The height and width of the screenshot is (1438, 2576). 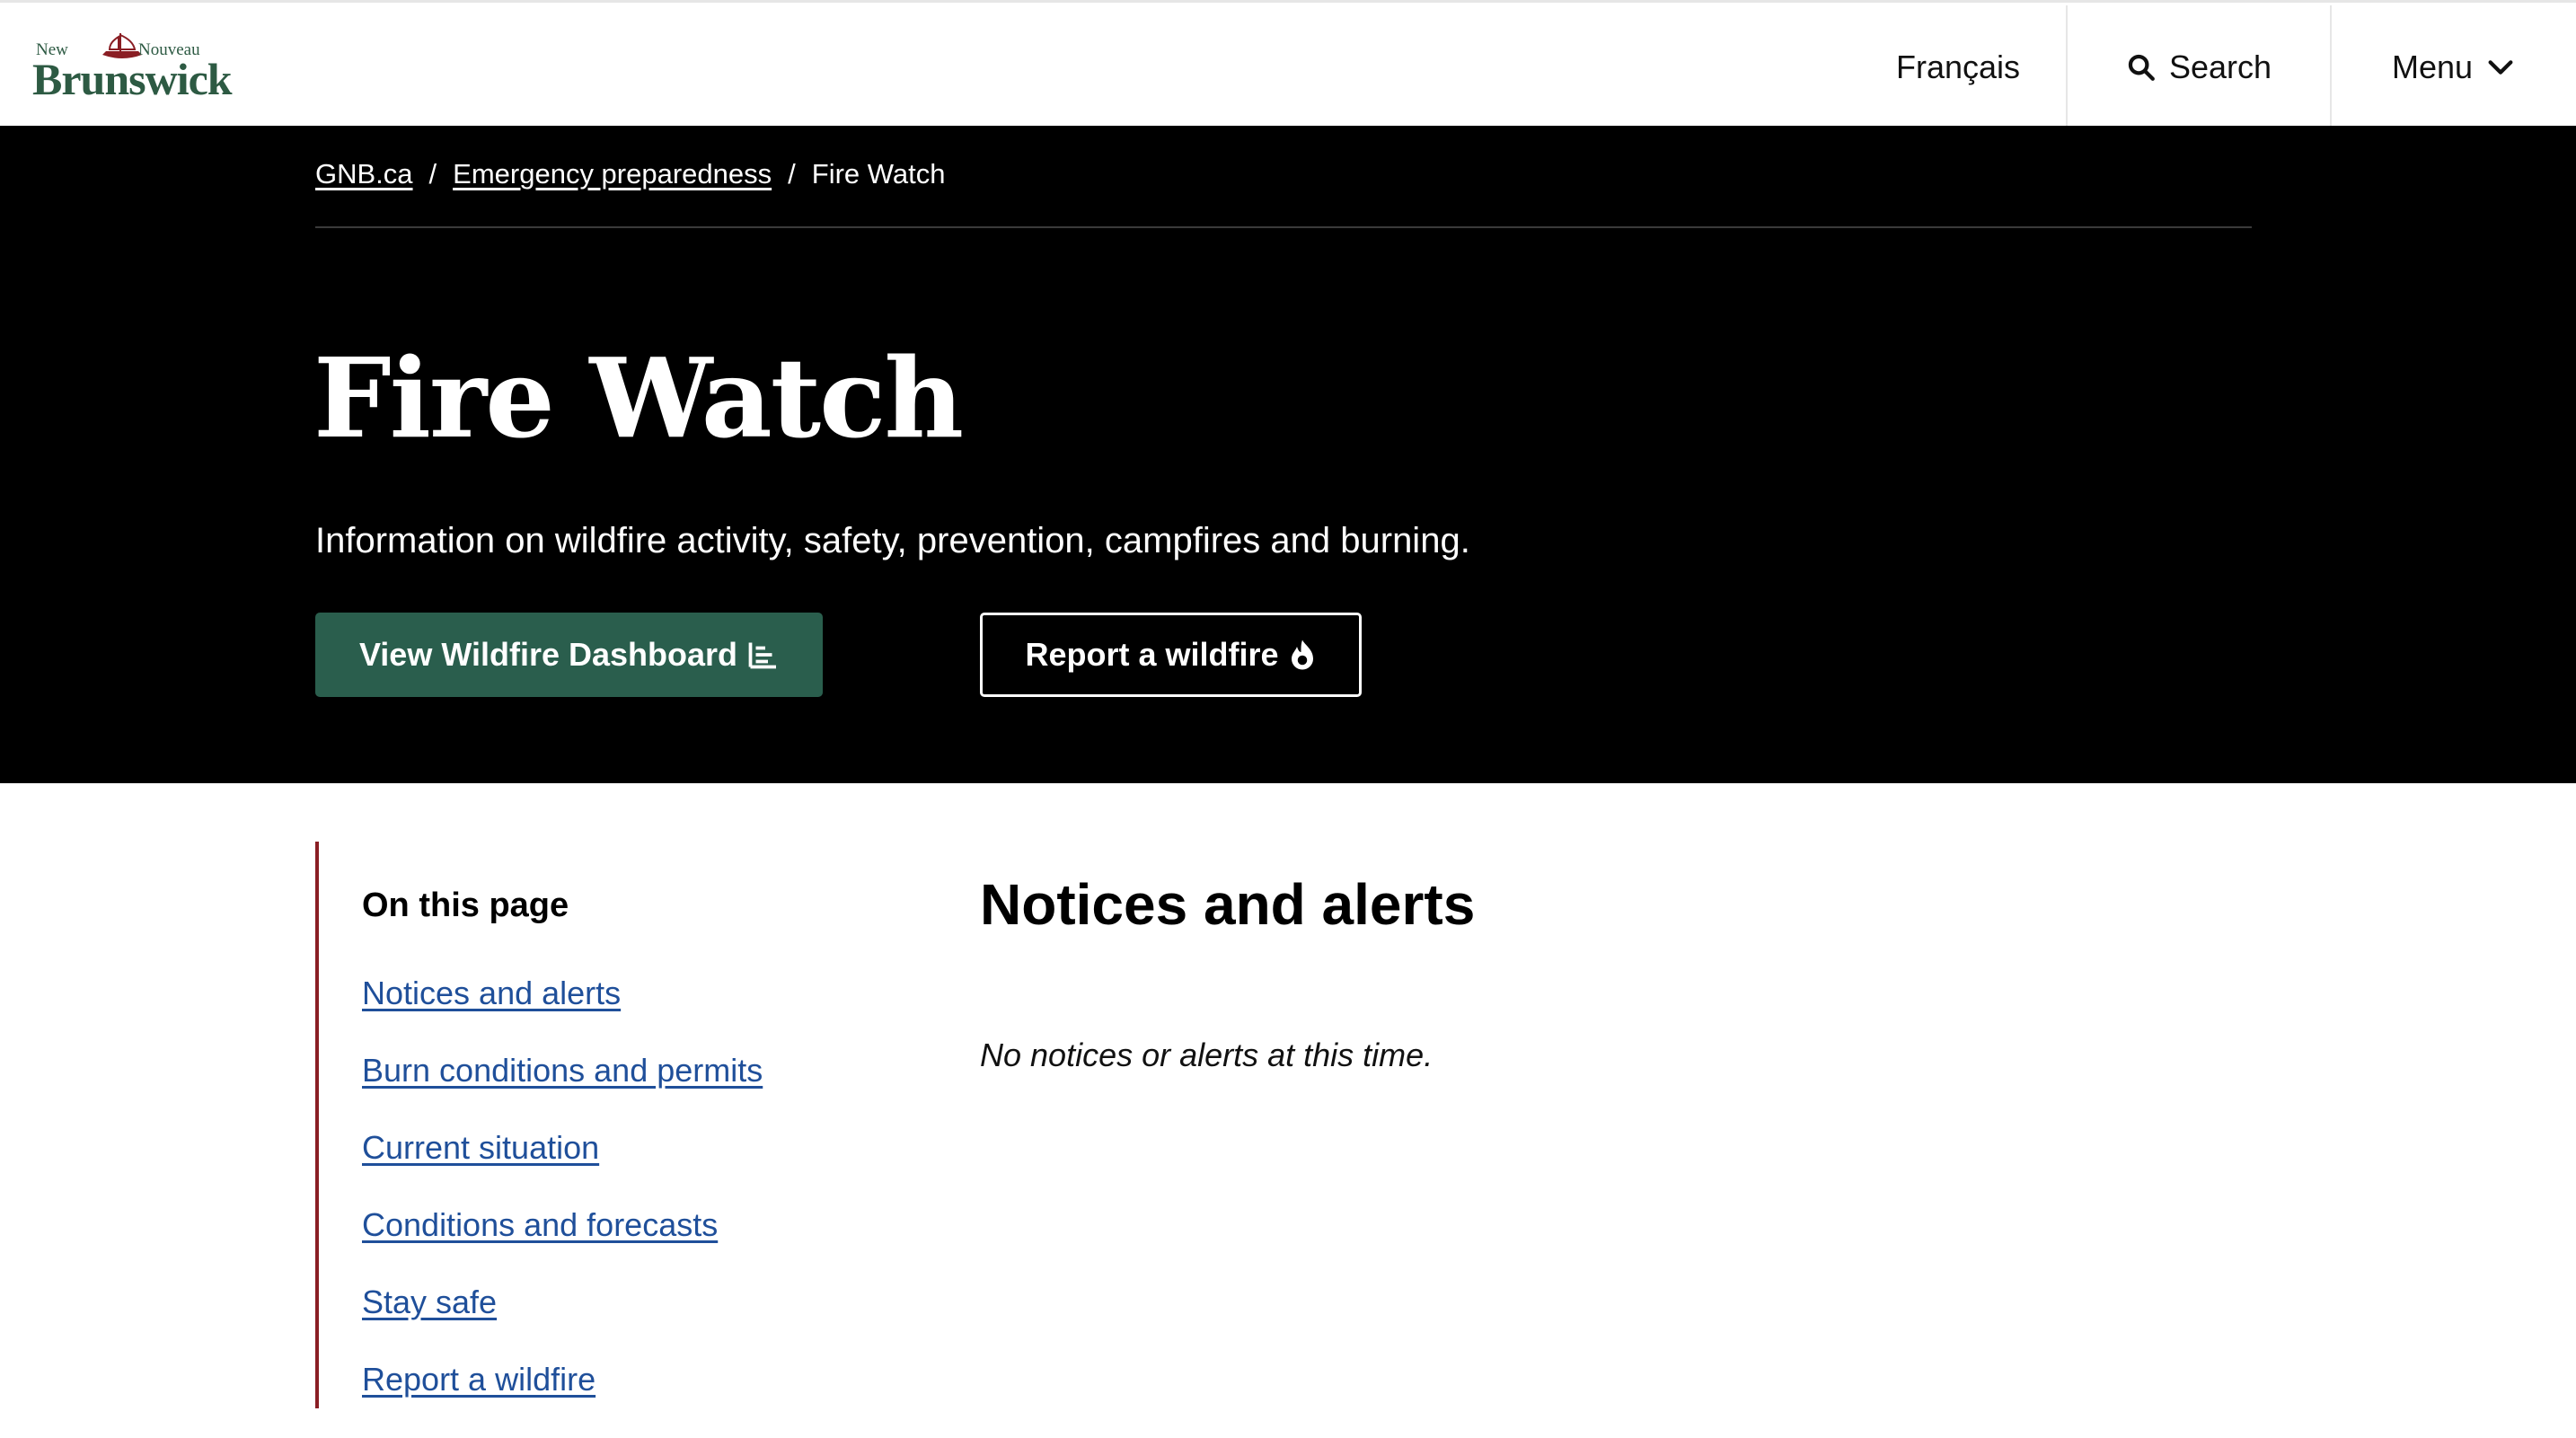 What do you see at coordinates (1207, 1055) in the screenshot?
I see `notices-empty-message: No notices or alerts at this time.` at bounding box center [1207, 1055].